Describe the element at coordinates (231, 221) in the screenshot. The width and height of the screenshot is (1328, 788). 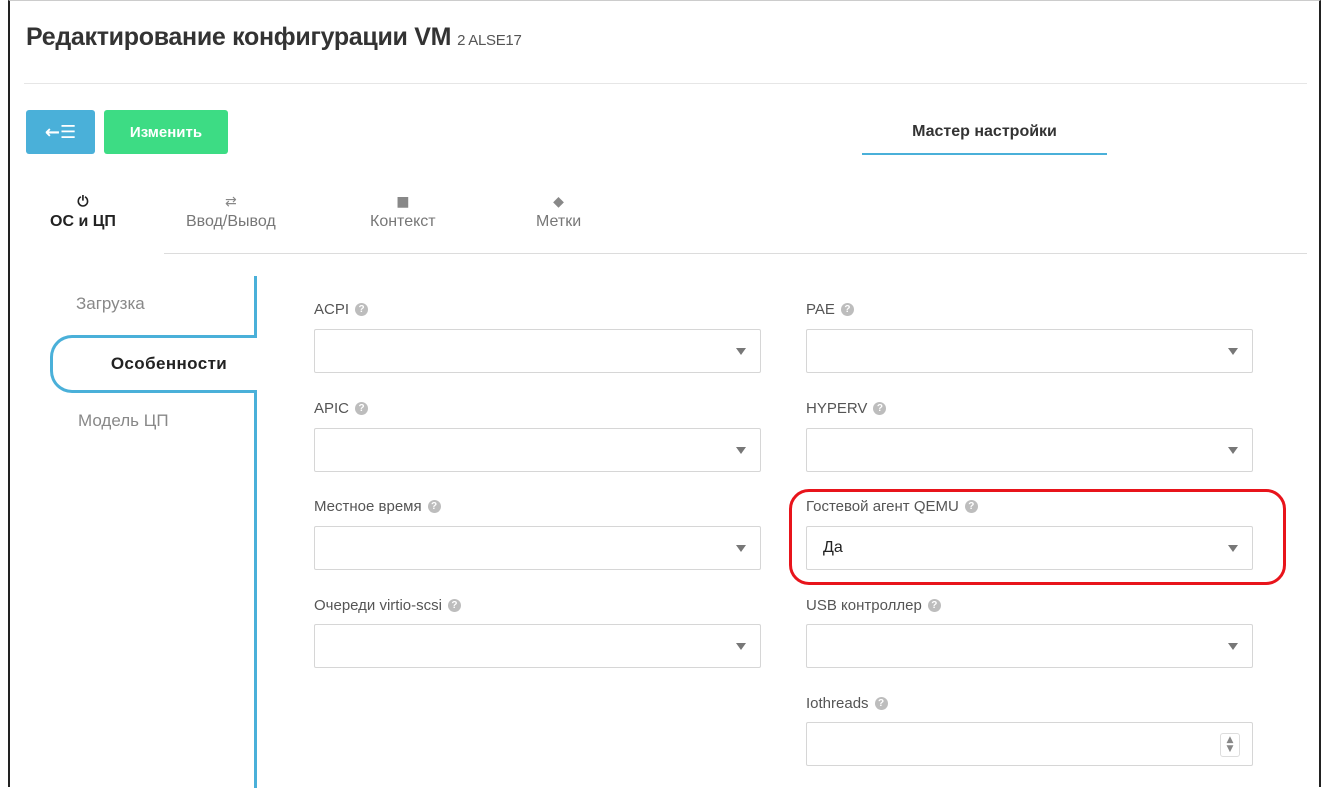
I see `tab-label: Ввод/Вывод` at that location.